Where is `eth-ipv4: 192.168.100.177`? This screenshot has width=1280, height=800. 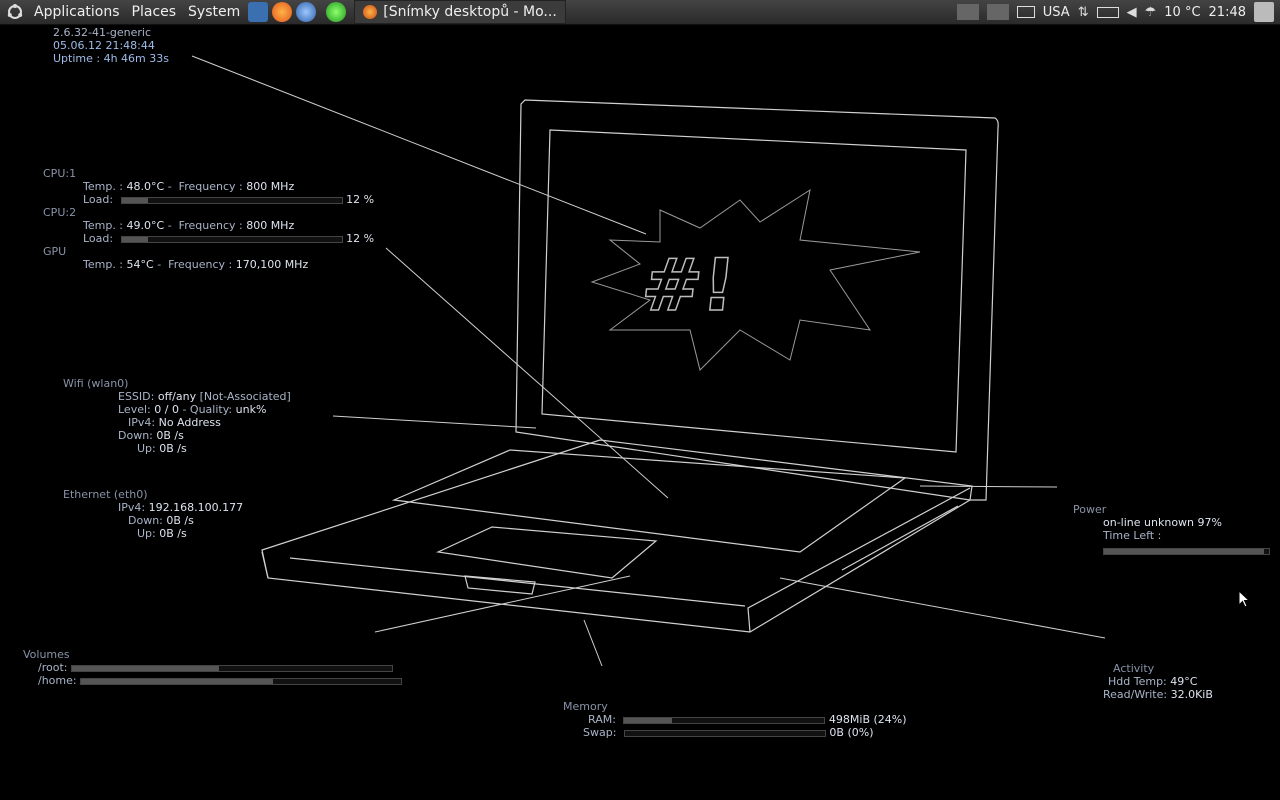
eth-ipv4: 192.168.100.177 is located at coordinates (196, 507).